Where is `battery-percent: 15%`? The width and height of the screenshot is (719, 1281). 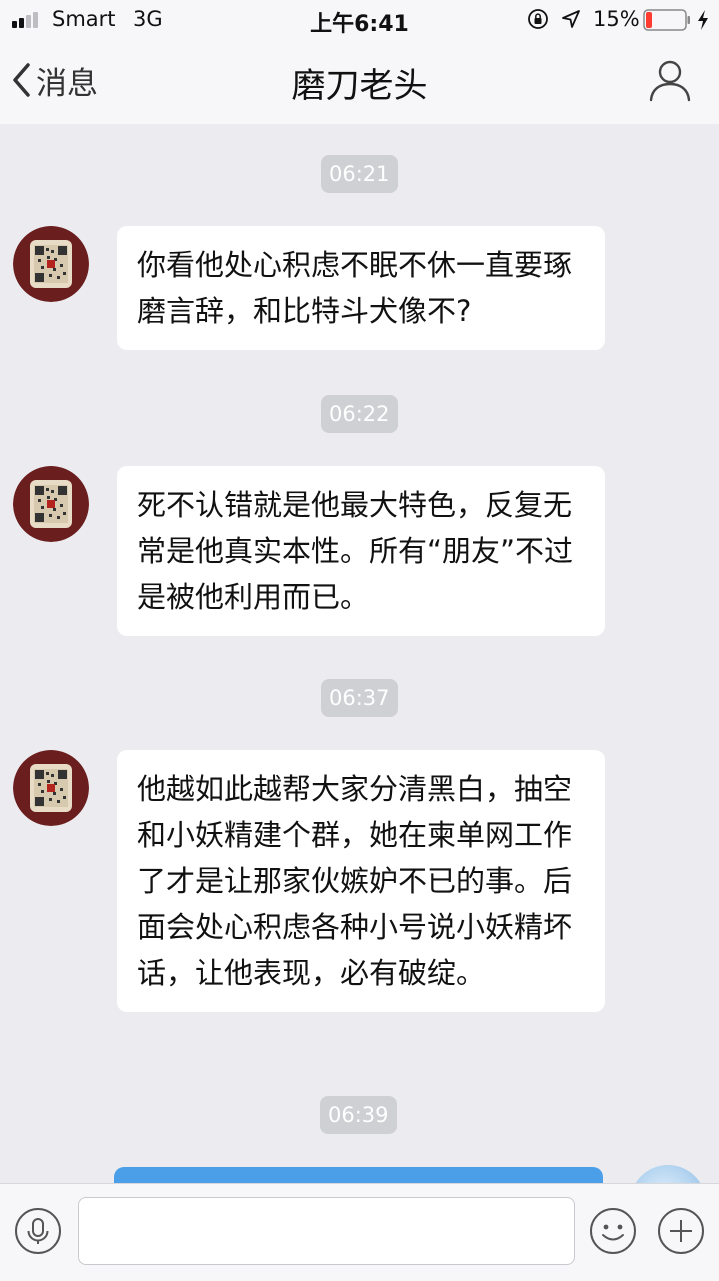 battery-percent: 15% is located at coordinates (616, 19).